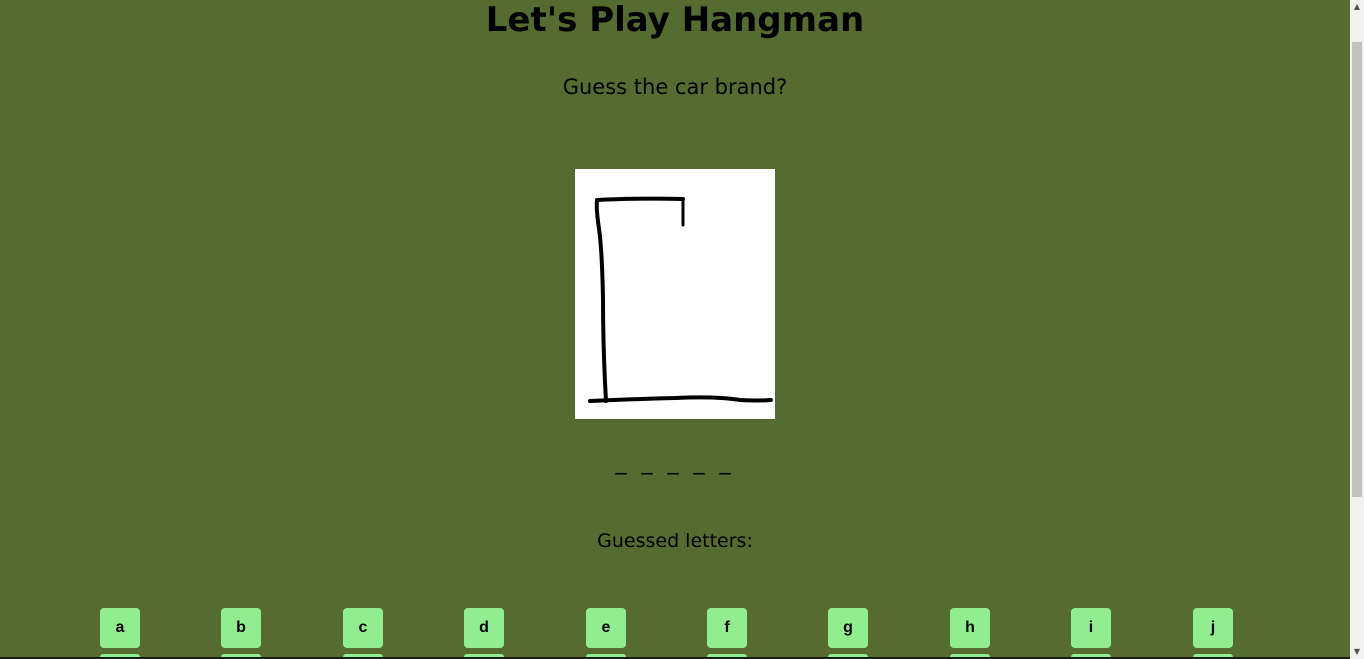 This screenshot has height=659, width=1364. What do you see at coordinates (848, 628) in the screenshot?
I see `letter-key: g` at bounding box center [848, 628].